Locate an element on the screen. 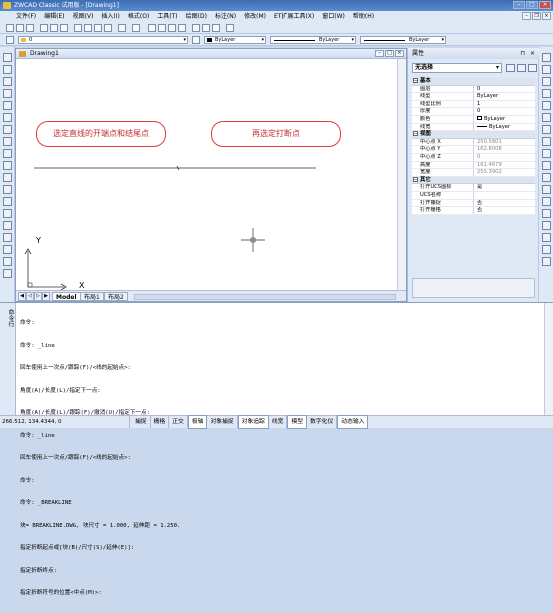 The height and width of the screenshot is (613, 553). select-objects-icon is located at coordinates (521, 68).